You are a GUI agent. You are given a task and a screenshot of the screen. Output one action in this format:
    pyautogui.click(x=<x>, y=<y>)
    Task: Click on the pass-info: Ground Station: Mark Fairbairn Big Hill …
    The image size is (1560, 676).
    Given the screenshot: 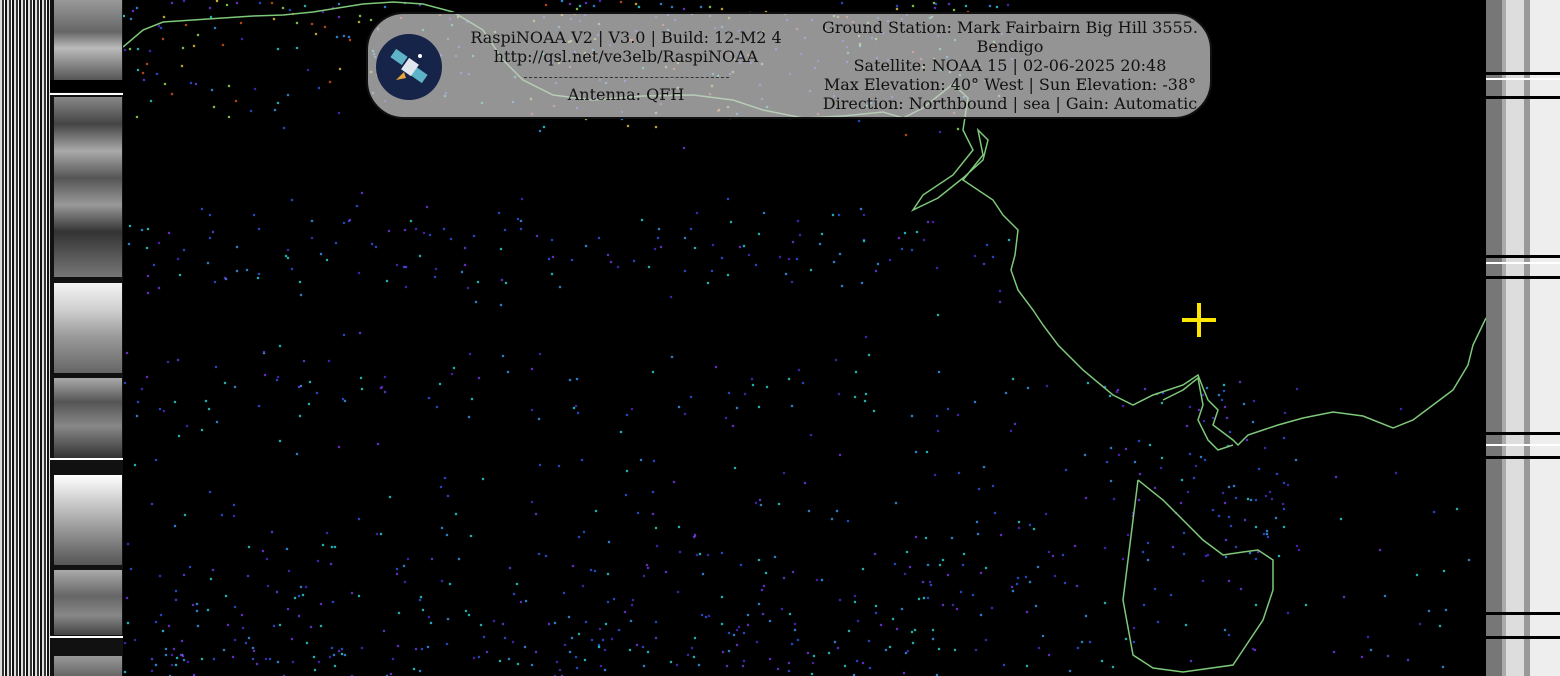 What is the action you would take?
    pyautogui.click(x=1010, y=65)
    